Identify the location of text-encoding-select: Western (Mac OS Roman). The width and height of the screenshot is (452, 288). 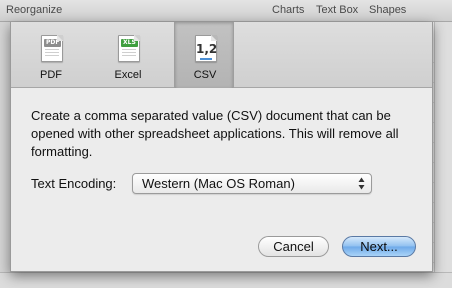
(252, 183).